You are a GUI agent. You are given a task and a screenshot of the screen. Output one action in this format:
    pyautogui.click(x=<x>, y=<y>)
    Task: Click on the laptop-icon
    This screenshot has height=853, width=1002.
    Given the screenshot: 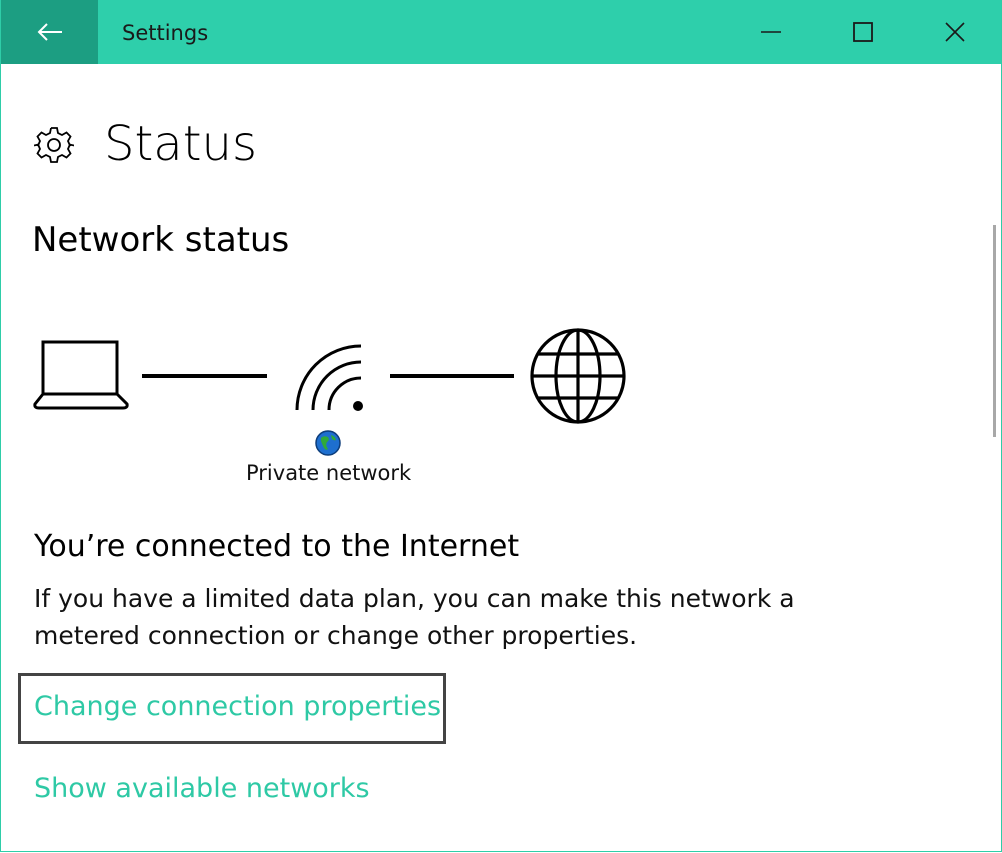 What is the action you would take?
    pyautogui.click(x=81, y=375)
    